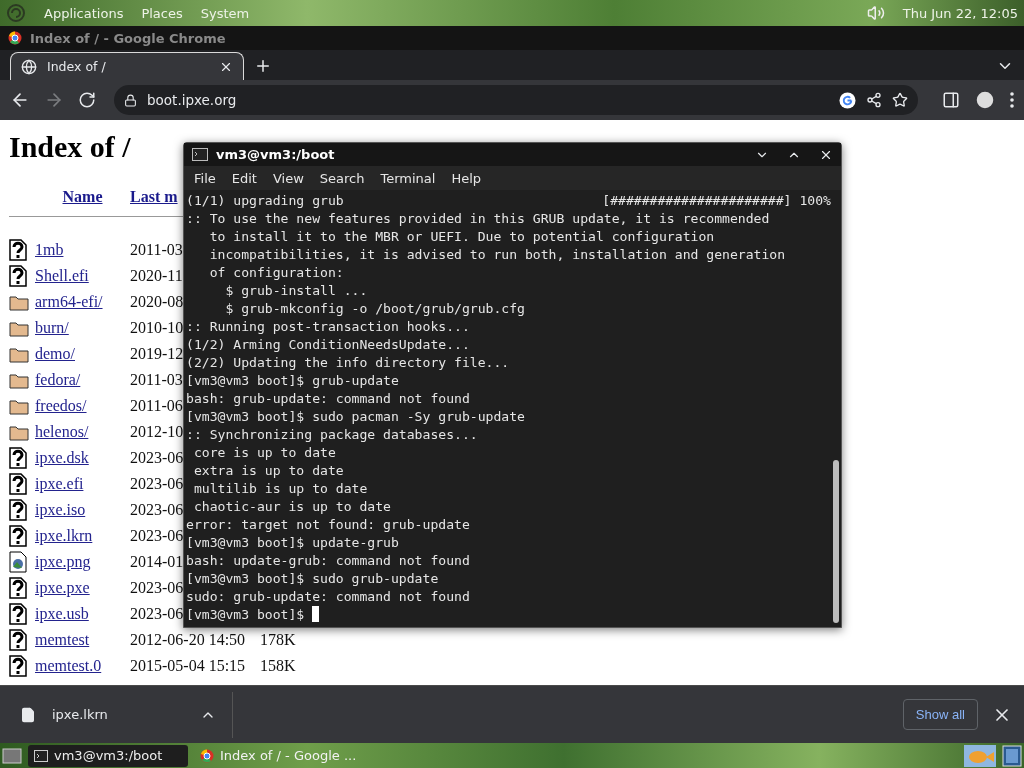 This screenshot has width=1024, height=768. What do you see at coordinates (497, 254) in the screenshot?
I see `terminal-line: incompatibilities, it is advised to run both, installation and generation` at bounding box center [497, 254].